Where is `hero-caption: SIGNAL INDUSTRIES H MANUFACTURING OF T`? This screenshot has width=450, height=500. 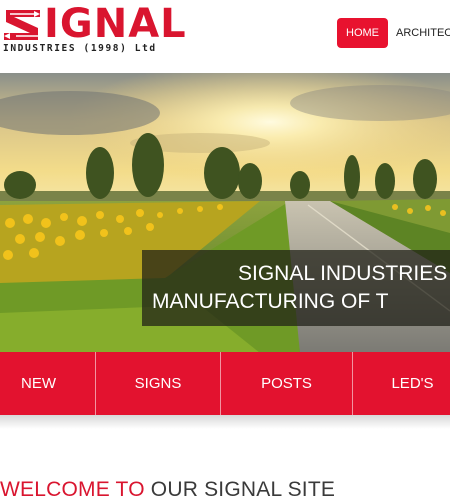
hero-caption: SIGNAL INDUSTRIES H MANUFACTURING OF T is located at coordinates (296, 288).